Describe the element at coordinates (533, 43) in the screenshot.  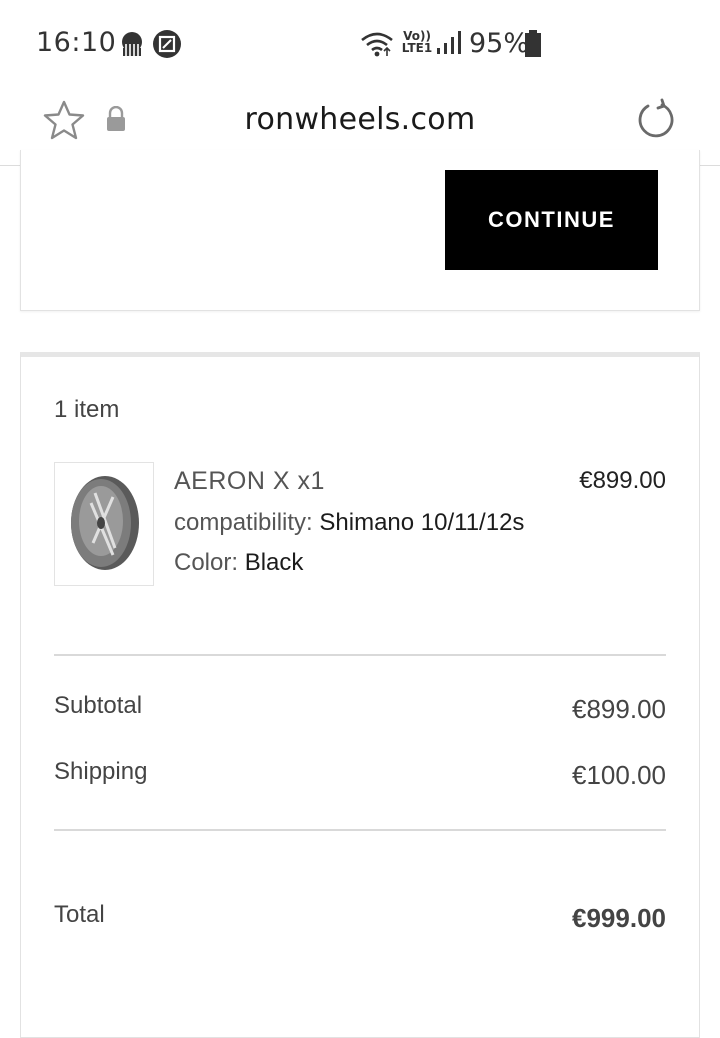
I see `battery-icon` at that location.